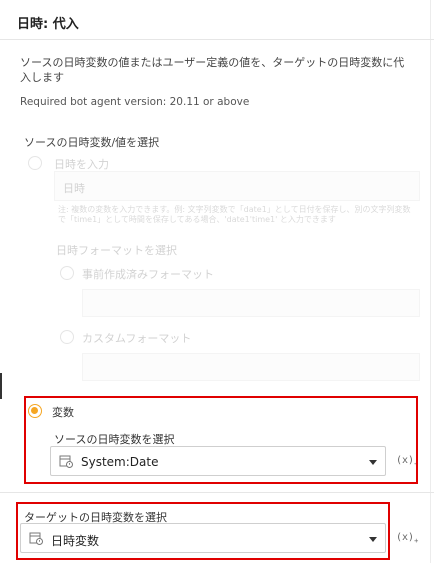  Describe the element at coordinates (48, 24) in the screenshot. I see `page-title: 日時: 代入` at that location.